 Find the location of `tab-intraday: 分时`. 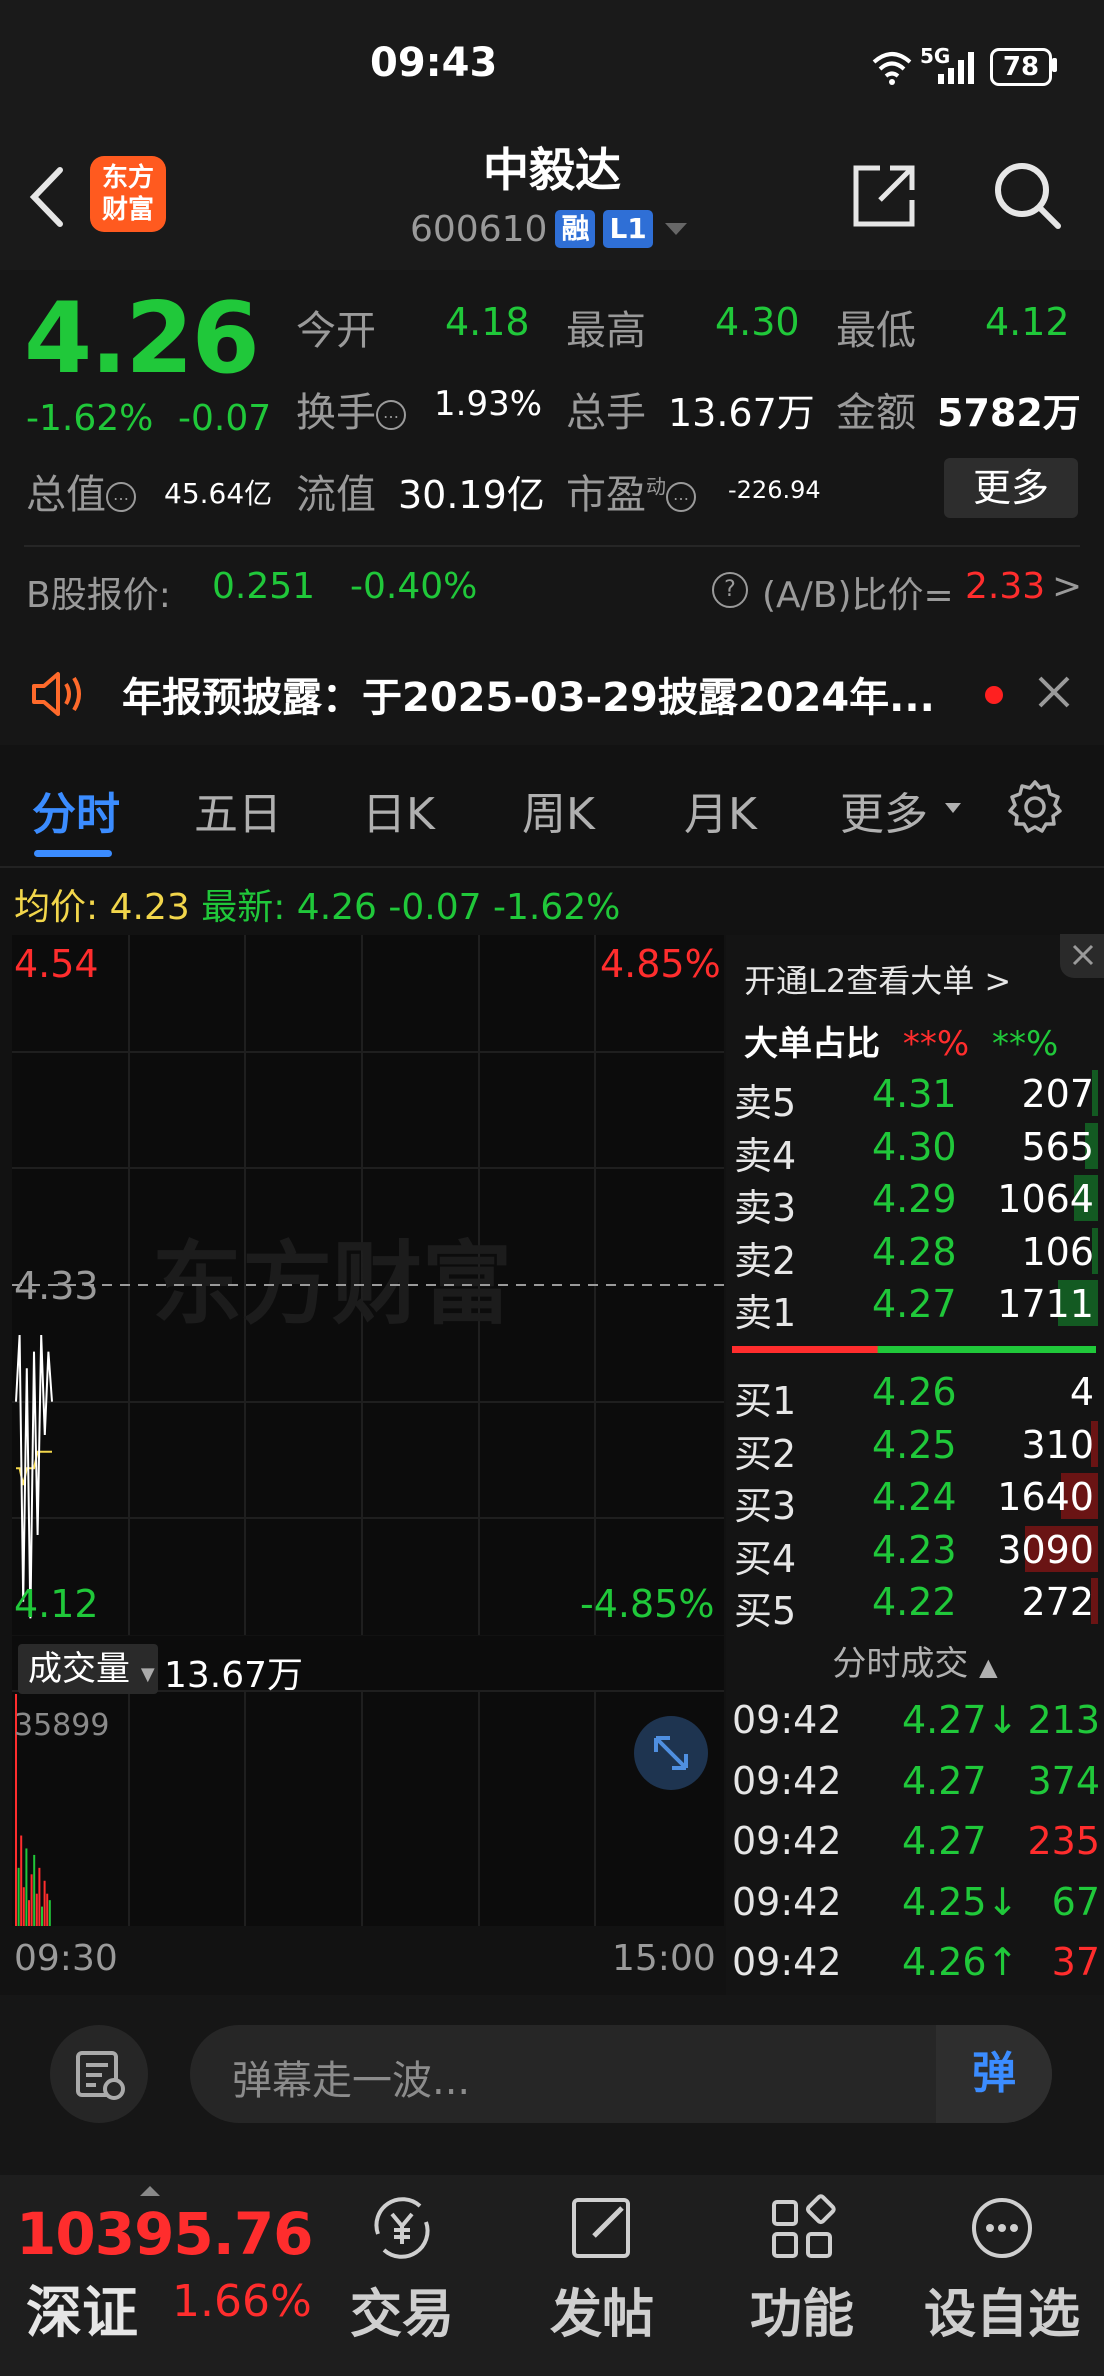

tab-intraday: 分时 is located at coordinates (76, 810).